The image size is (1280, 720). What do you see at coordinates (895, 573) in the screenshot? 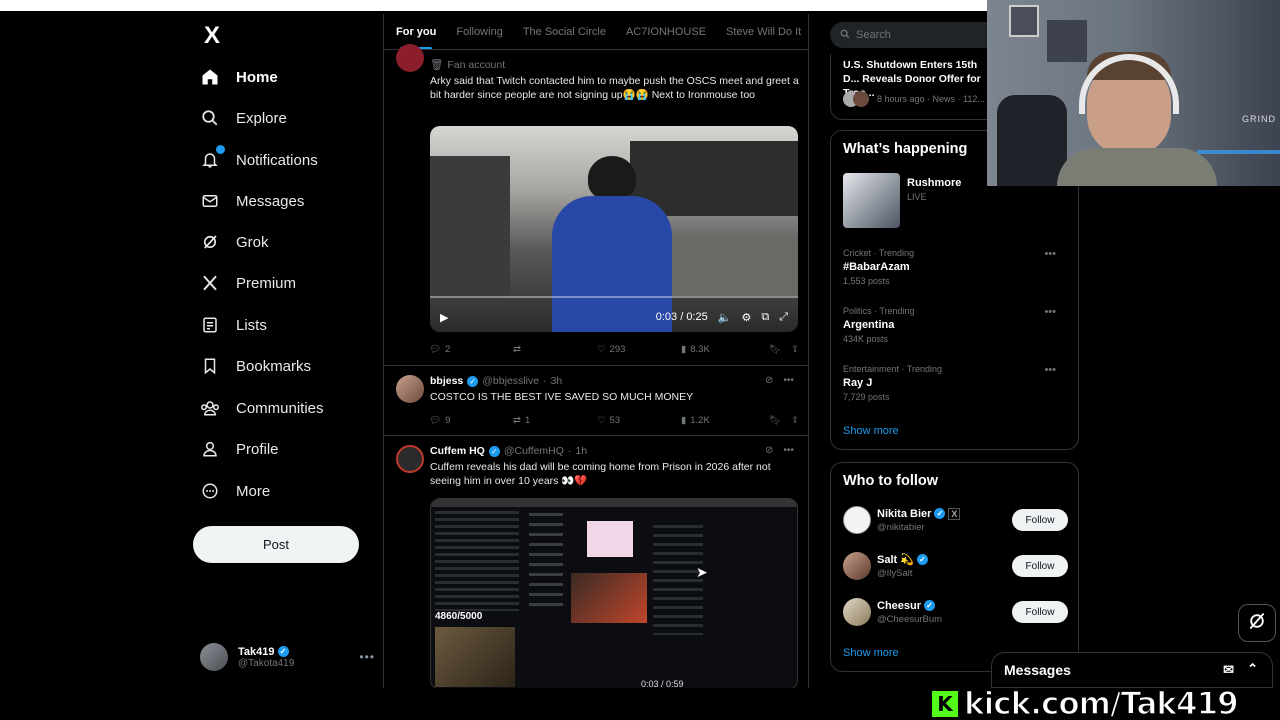
I see `suggestion-handle: @IlySalt` at bounding box center [895, 573].